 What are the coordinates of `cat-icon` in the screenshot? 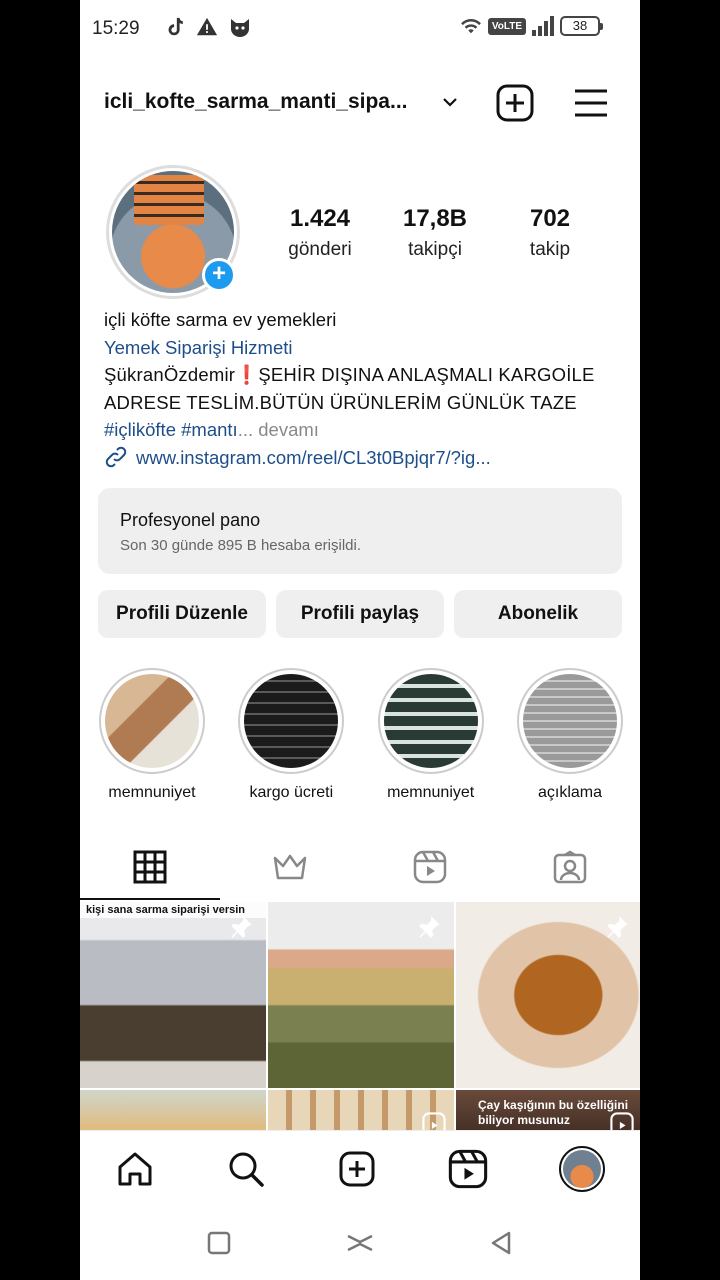 It's located at (240, 28).